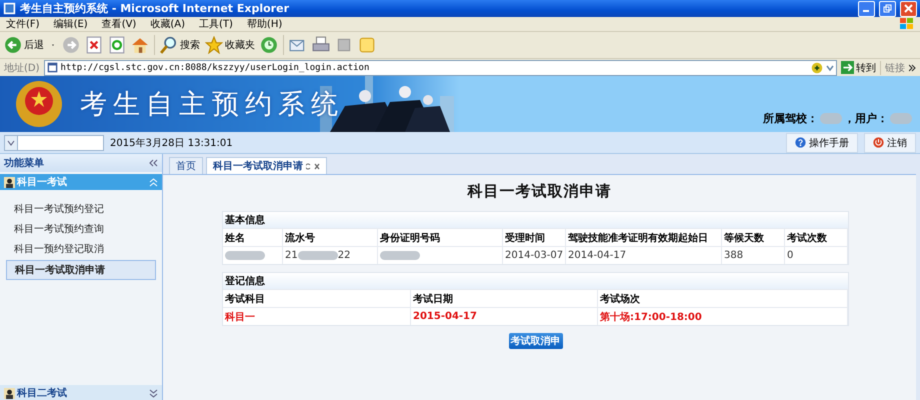 The image size is (920, 400). I want to click on links-label: 链接, so click(895, 67).